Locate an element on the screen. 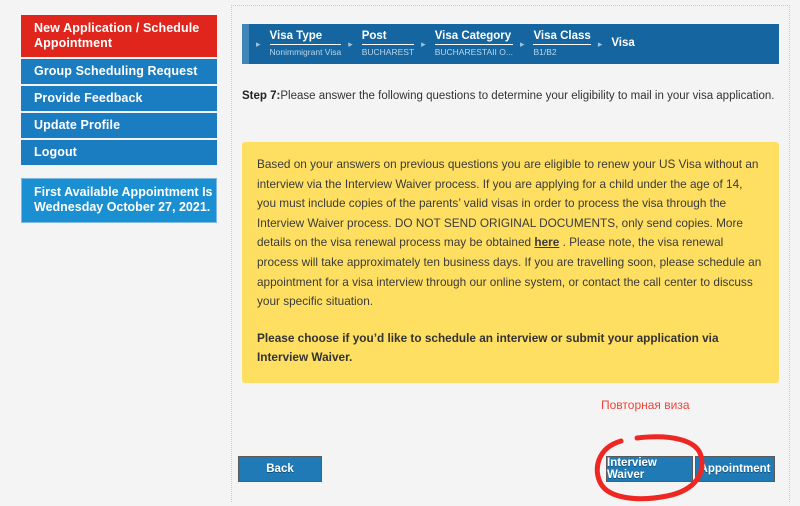  breadcrumb-label: Visa Category is located at coordinates (473, 37).